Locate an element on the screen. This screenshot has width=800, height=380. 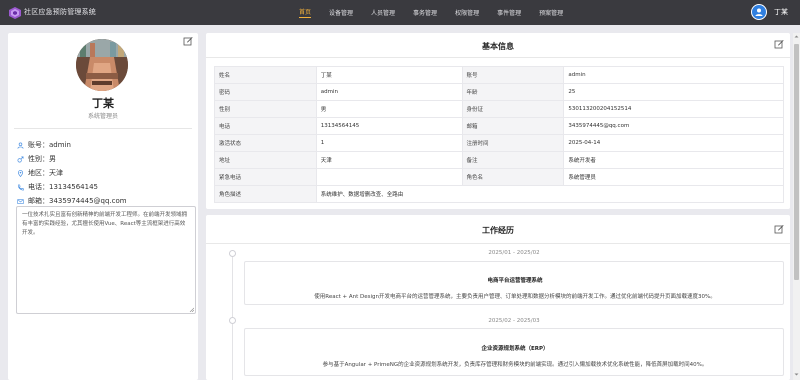
info-row: 地址 天津 备注 系统开发者 is located at coordinates (499, 160).